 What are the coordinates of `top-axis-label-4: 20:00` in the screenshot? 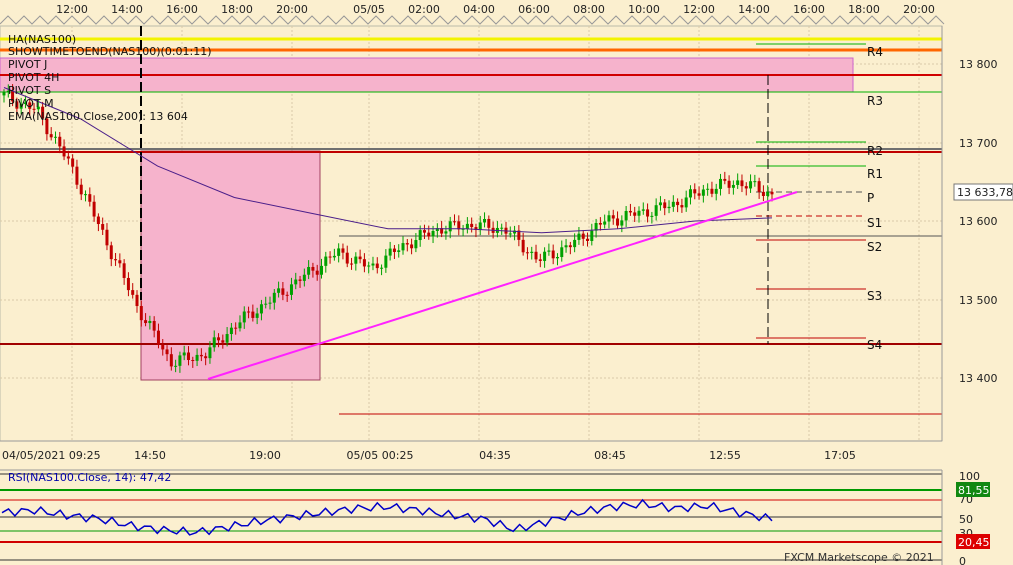 It's located at (292, 9).